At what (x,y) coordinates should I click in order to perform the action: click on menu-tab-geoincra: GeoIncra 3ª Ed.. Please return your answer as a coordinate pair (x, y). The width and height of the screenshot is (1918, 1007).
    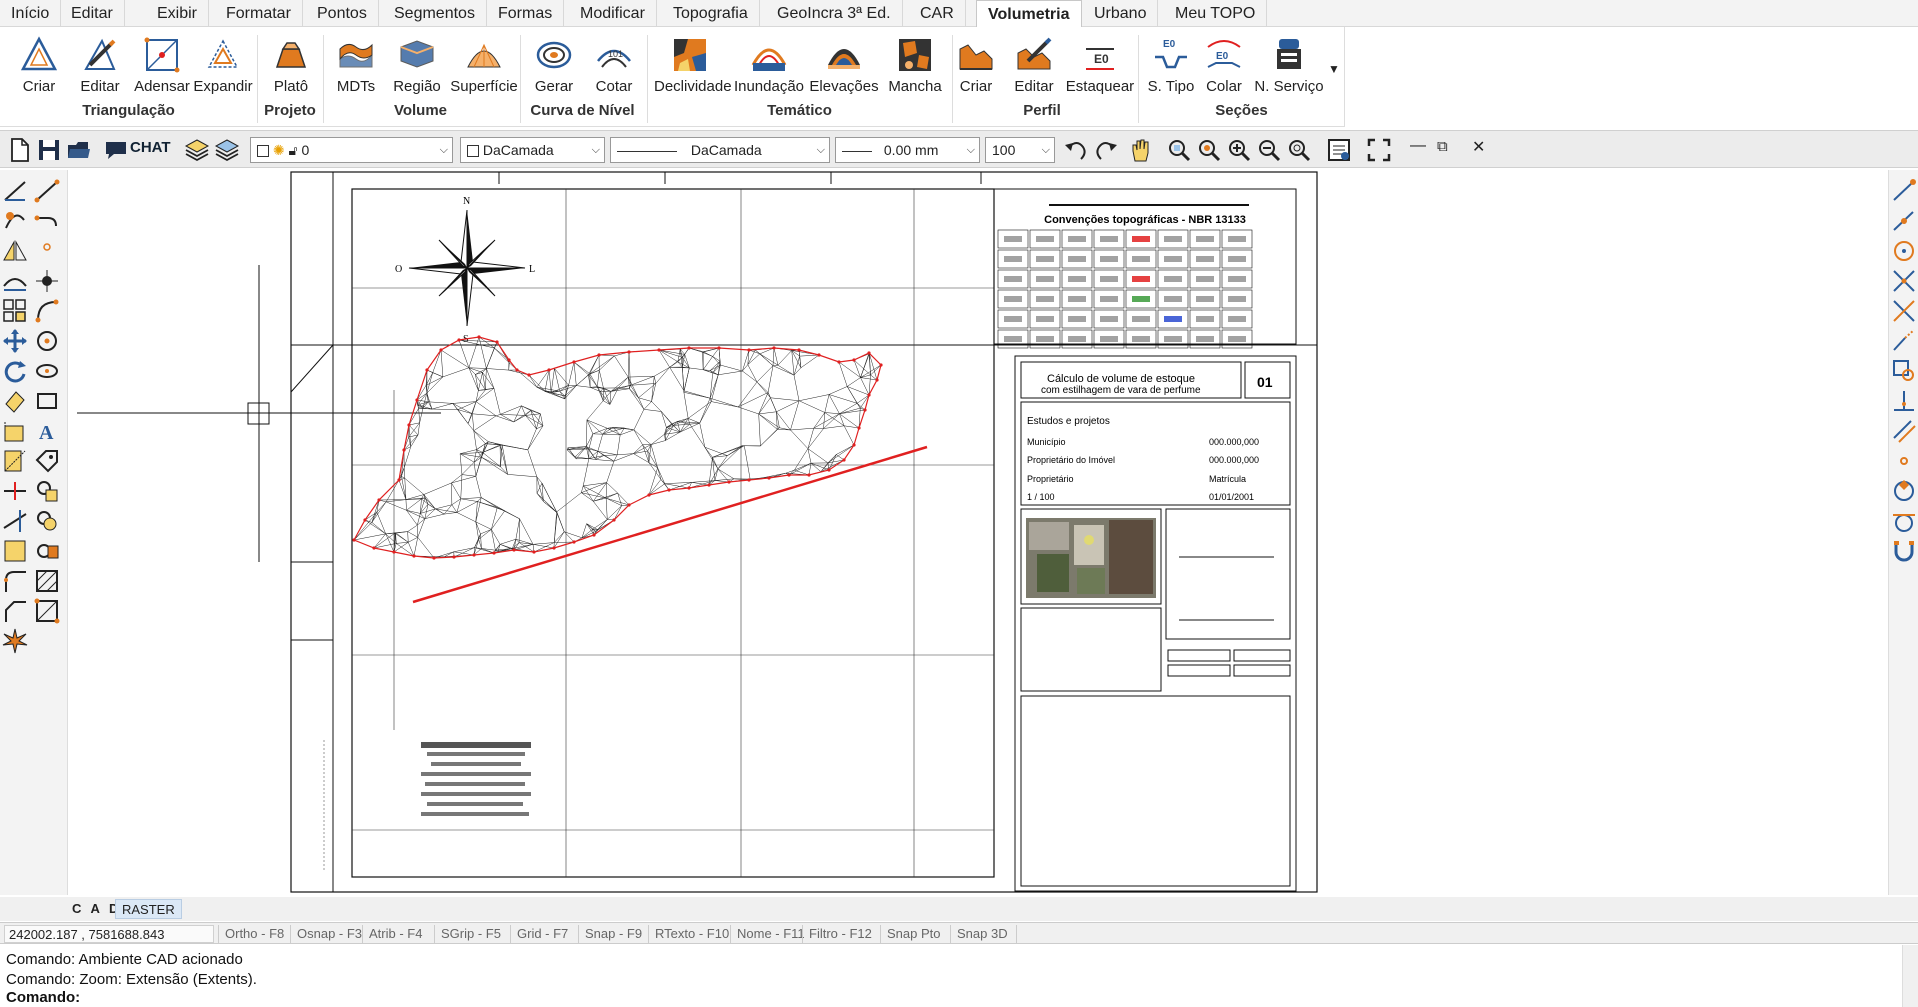
    Looking at the image, I should click on (834, 13).